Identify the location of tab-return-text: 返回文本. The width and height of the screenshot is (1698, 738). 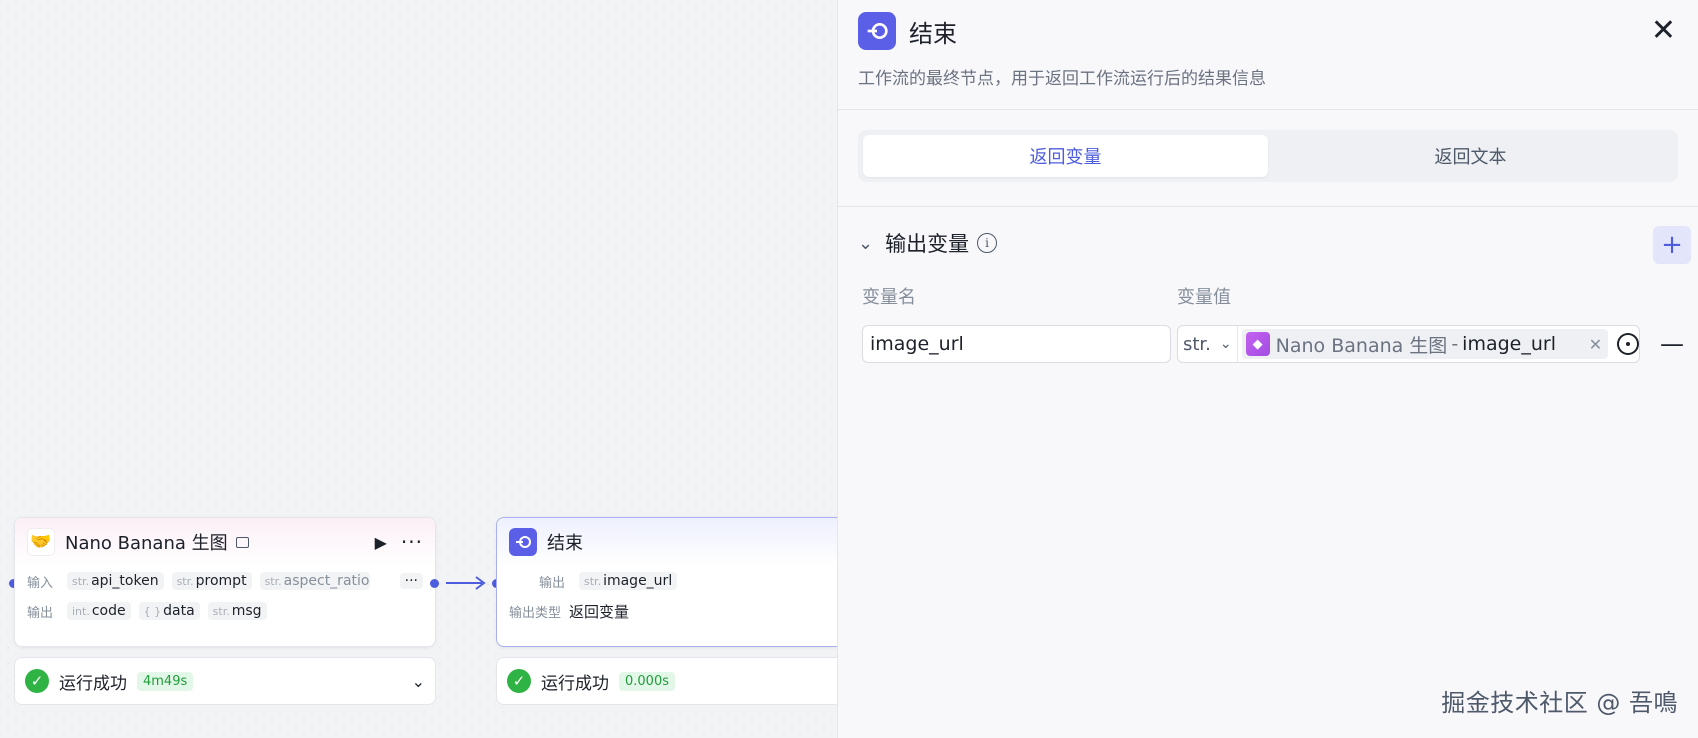
(1470, 156).